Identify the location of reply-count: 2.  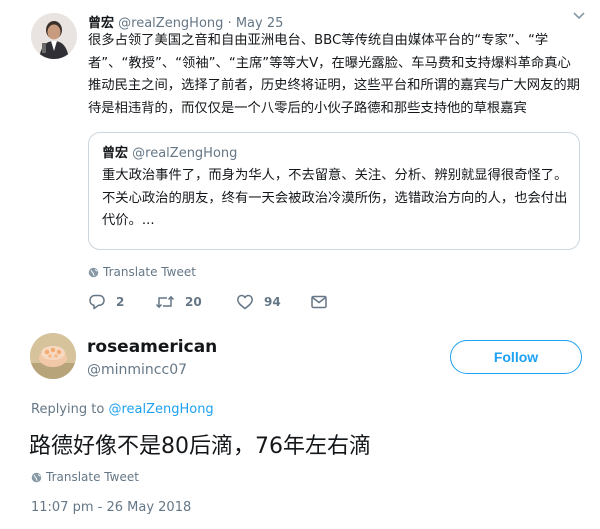
(120, 302).